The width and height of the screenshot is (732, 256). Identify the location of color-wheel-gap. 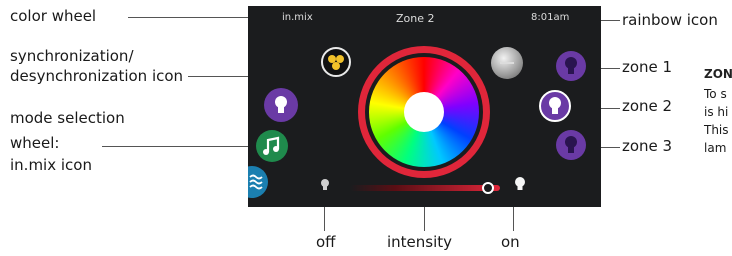
(424, 112).